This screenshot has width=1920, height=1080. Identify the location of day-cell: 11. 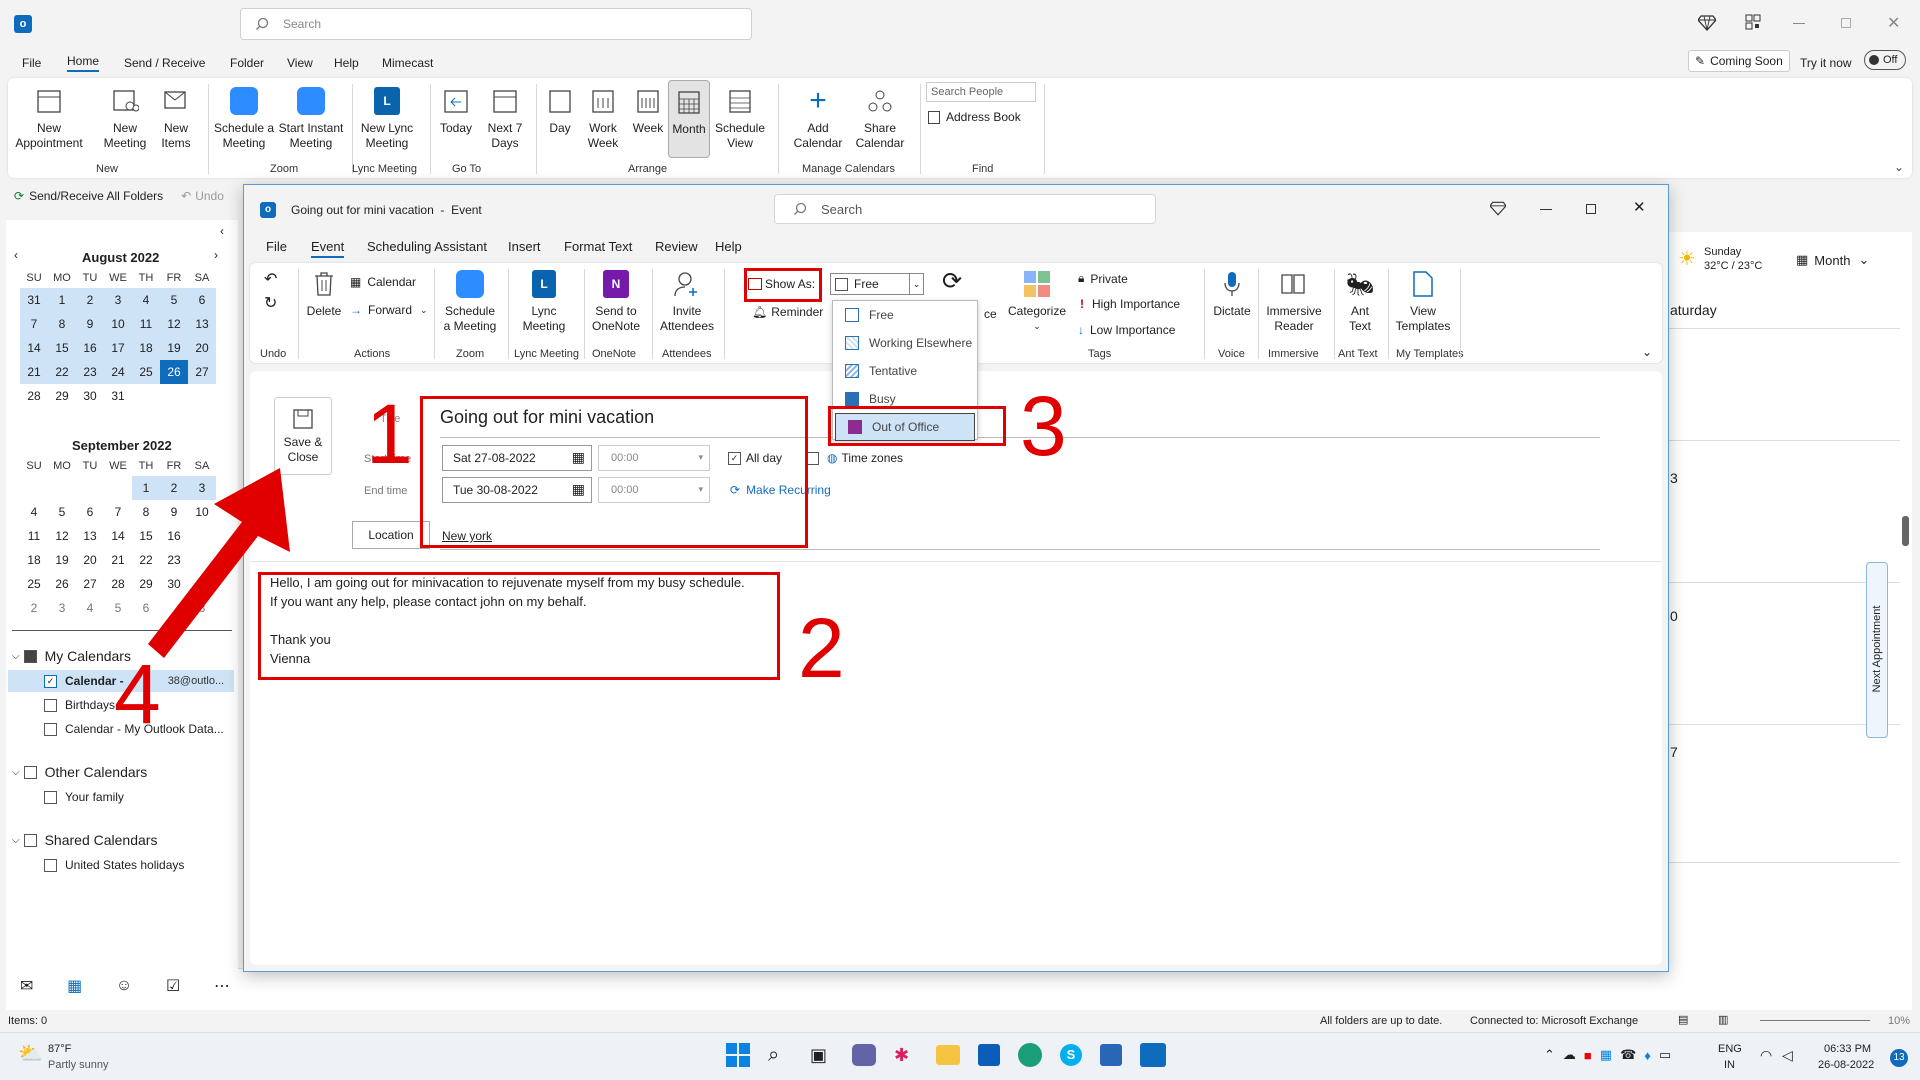
(34, 536).